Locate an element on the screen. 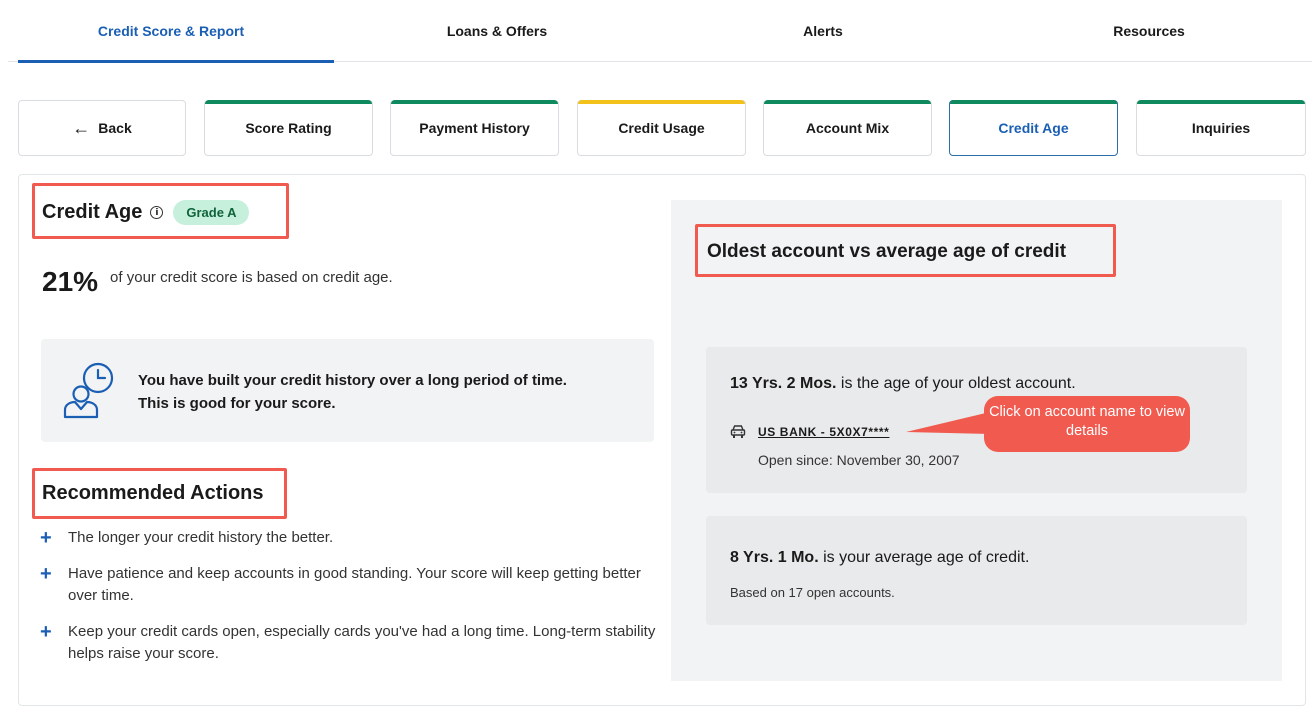 The image size is (1312, 719). account-link-row: US BANK - 5X0X7**** is located at coordinates (809, 431).